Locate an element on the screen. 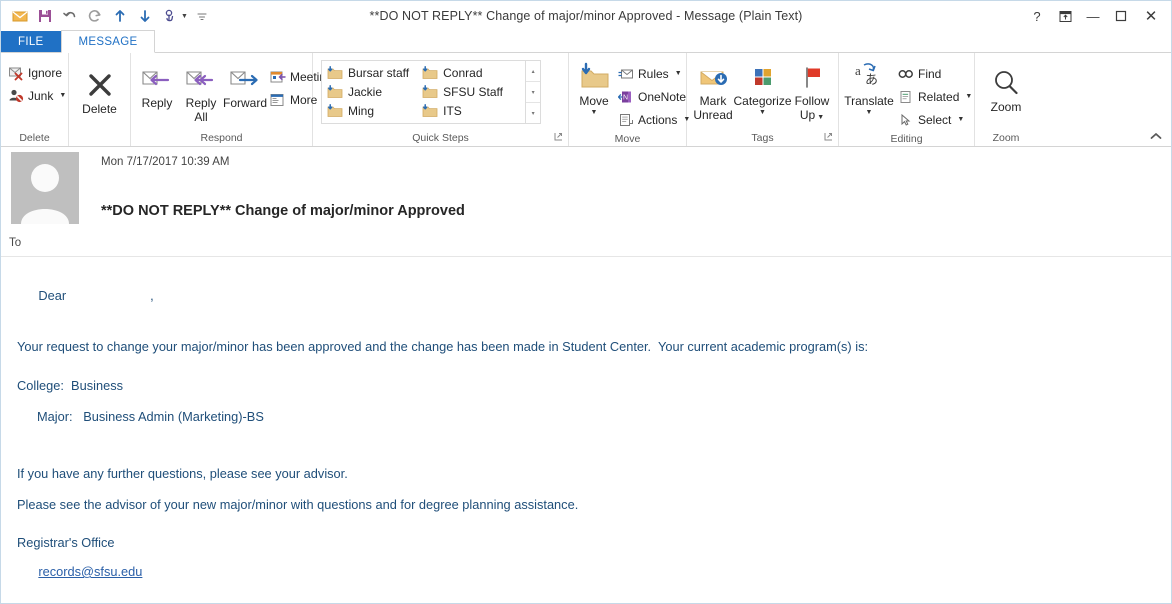  quick-step-label: Bursar staff is located at coordinates (379, 72).